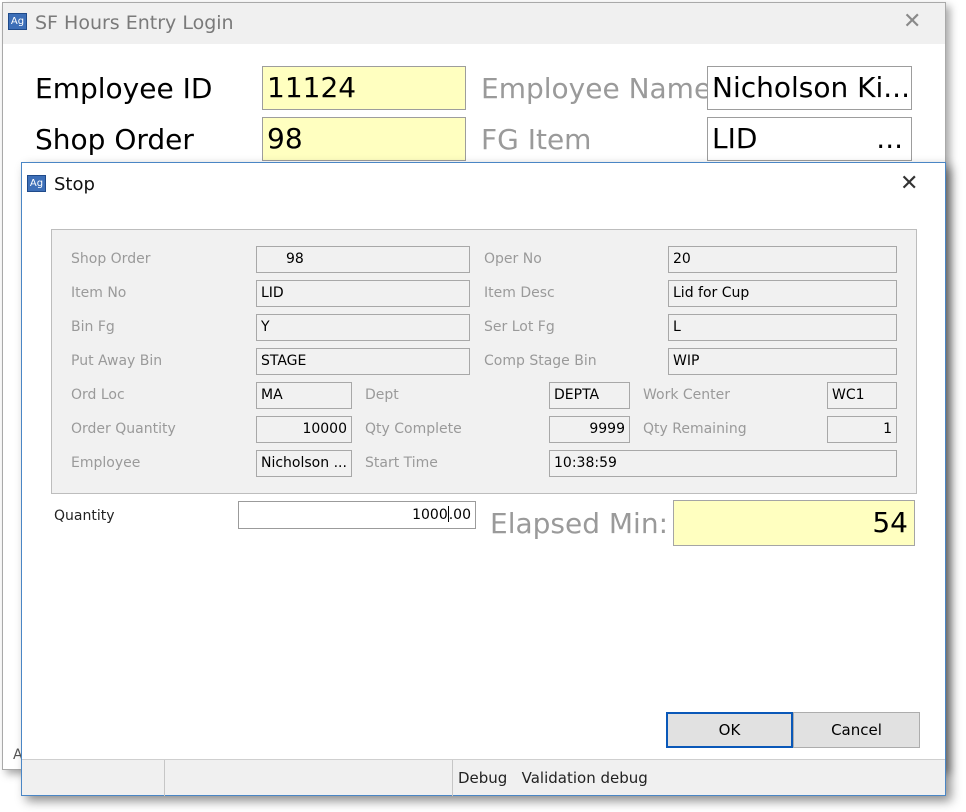  Describe the element at coordinates (401, 463) in the screenshot. I see `start-time-label: Start Time` at that location.